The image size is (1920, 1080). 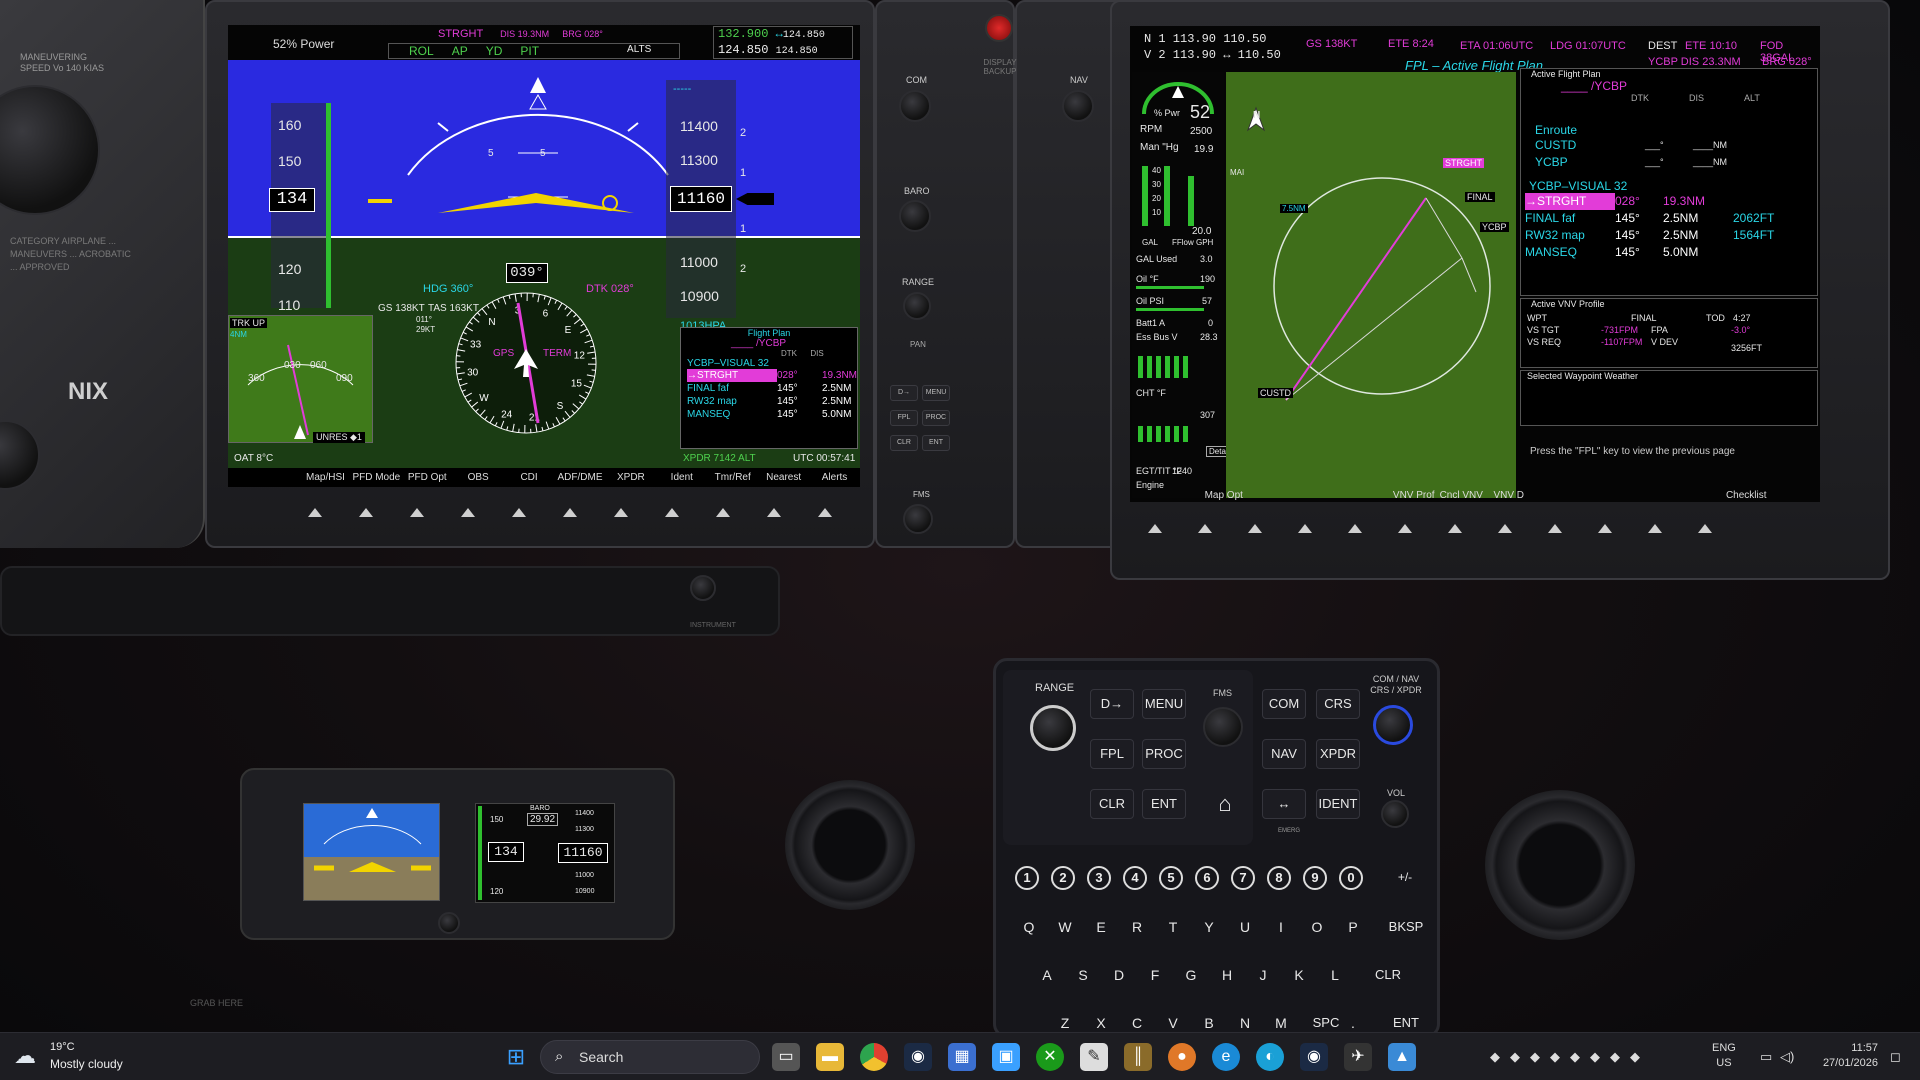 I want to click on display-backup-button, so click(x=999, y=28).